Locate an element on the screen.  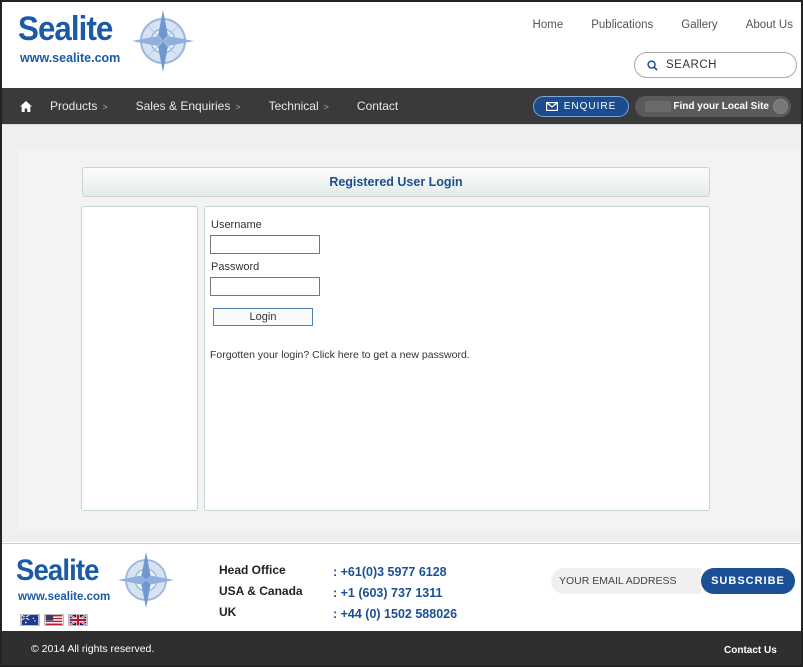
dropdown-knob-icon is located at coordinates (780, 106).